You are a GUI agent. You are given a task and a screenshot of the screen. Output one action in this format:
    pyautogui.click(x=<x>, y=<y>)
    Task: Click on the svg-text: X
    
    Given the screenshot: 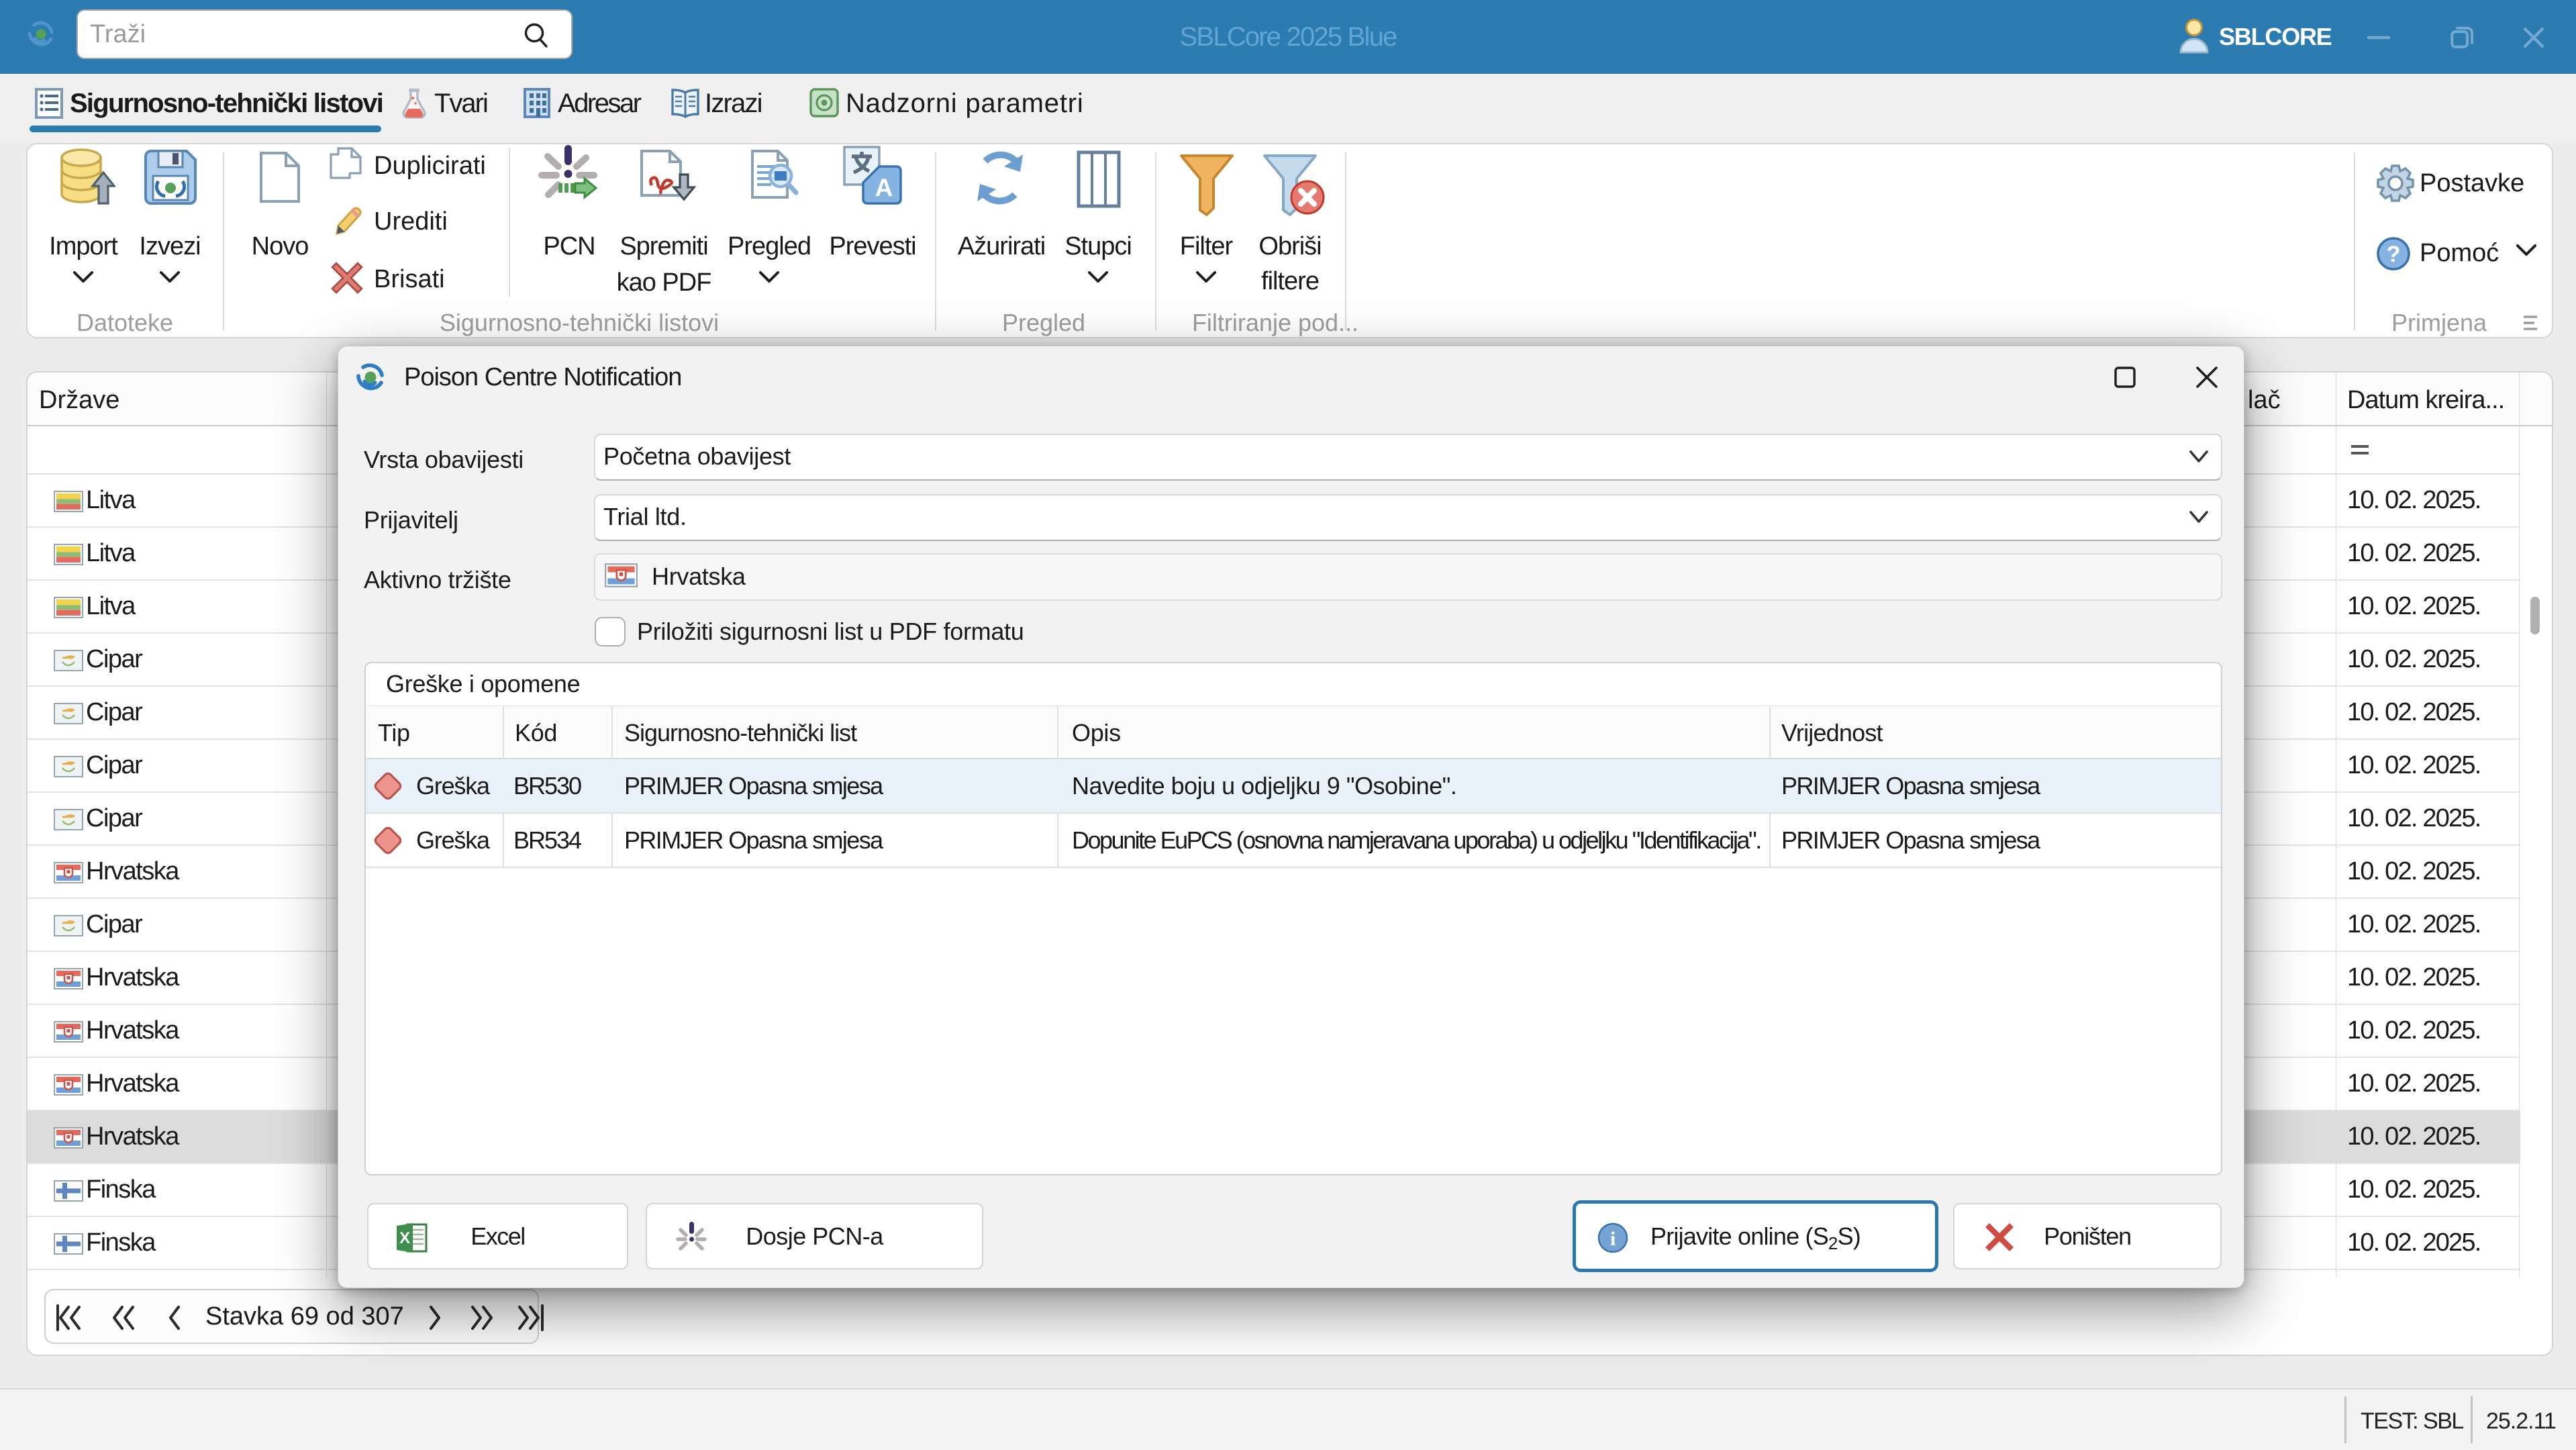 What is the action you would take?
    pyautogui.click(x=404, y=1238)
    